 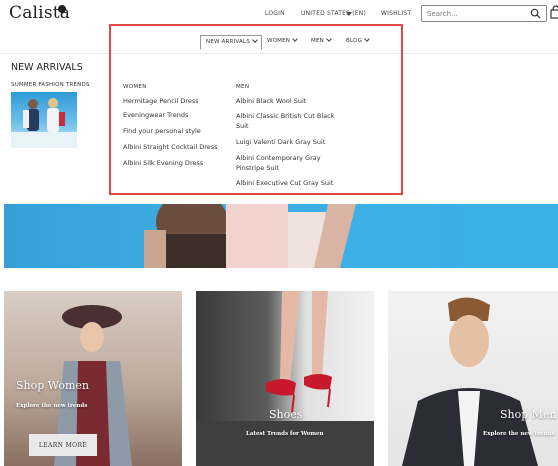 I want to click on nav-item-new-arrivals: NEW ARRIVALS, so click(x=231, y=42).